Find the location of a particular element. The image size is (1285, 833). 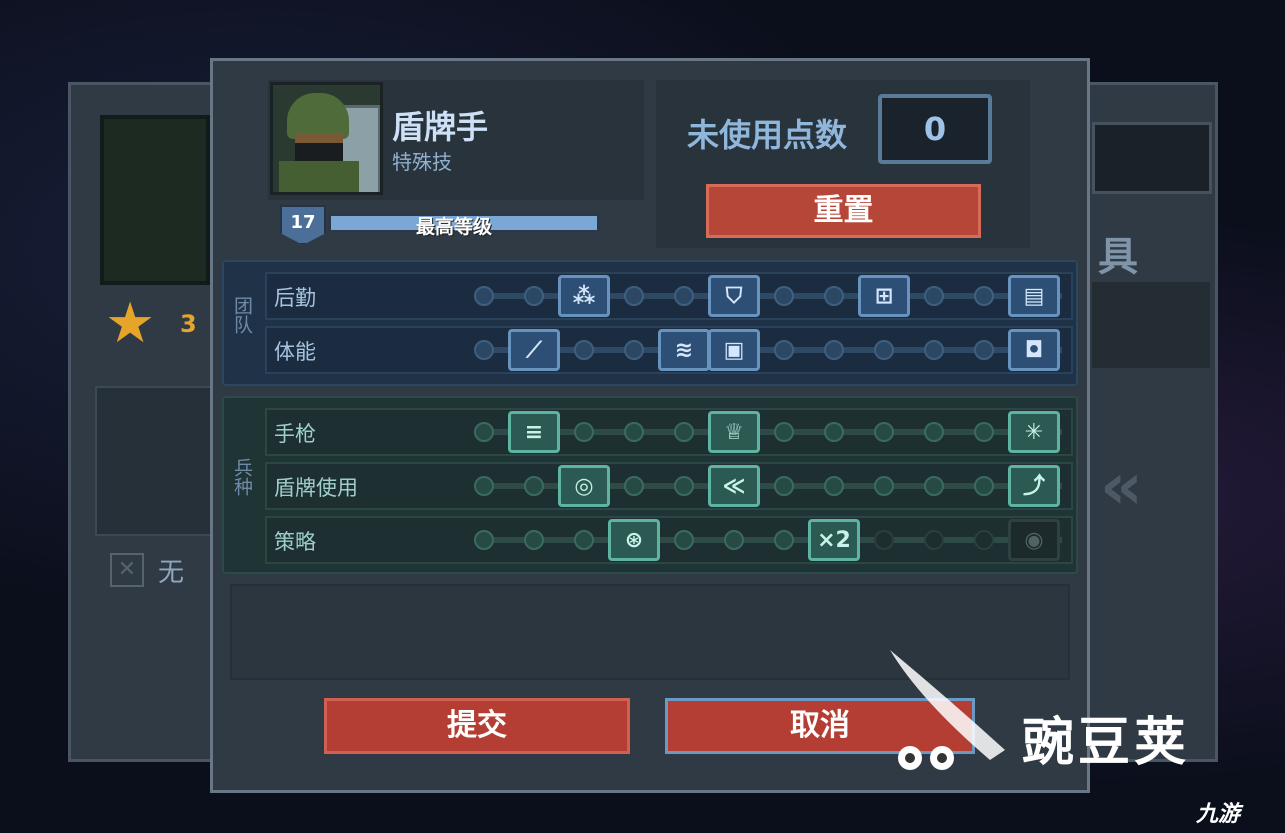

wandoujia-logo-icon is located at coordinates (947, 710).